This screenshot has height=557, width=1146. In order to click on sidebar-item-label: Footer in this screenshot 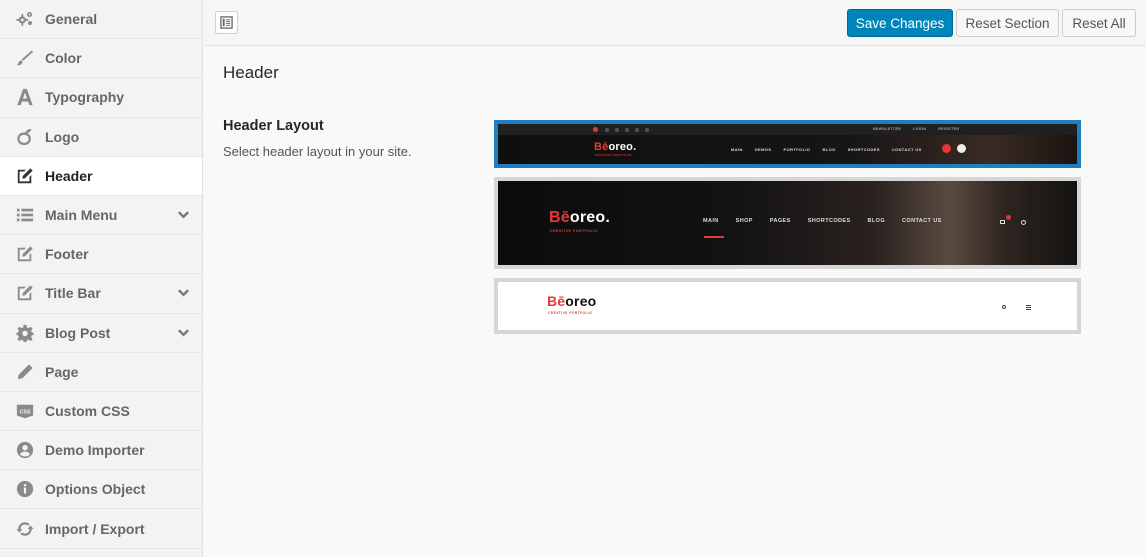, I will do `click(67, 254)`.